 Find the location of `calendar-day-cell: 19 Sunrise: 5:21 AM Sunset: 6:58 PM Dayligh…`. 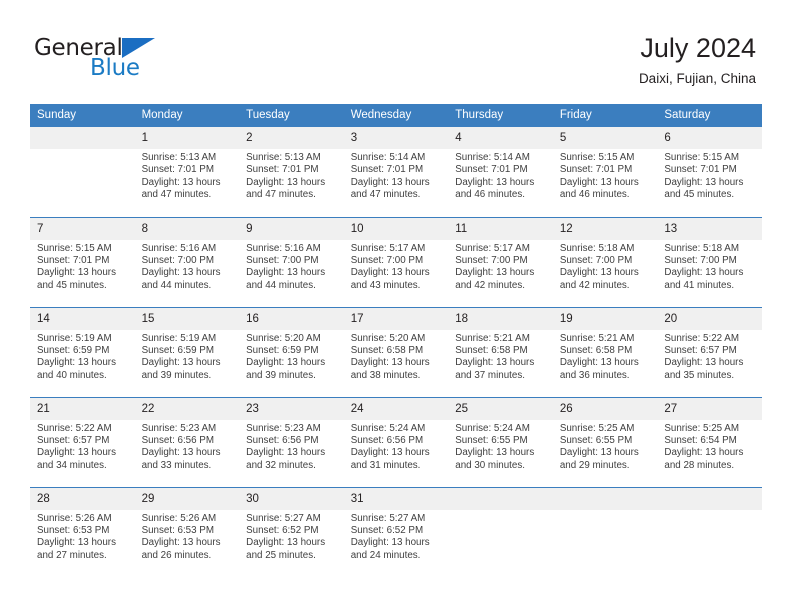

calendar-day-cell: 19 Sunrise: 5:21 AM Sunset: 6:58 PM Dayligh… is located at coordinates (605, 351).